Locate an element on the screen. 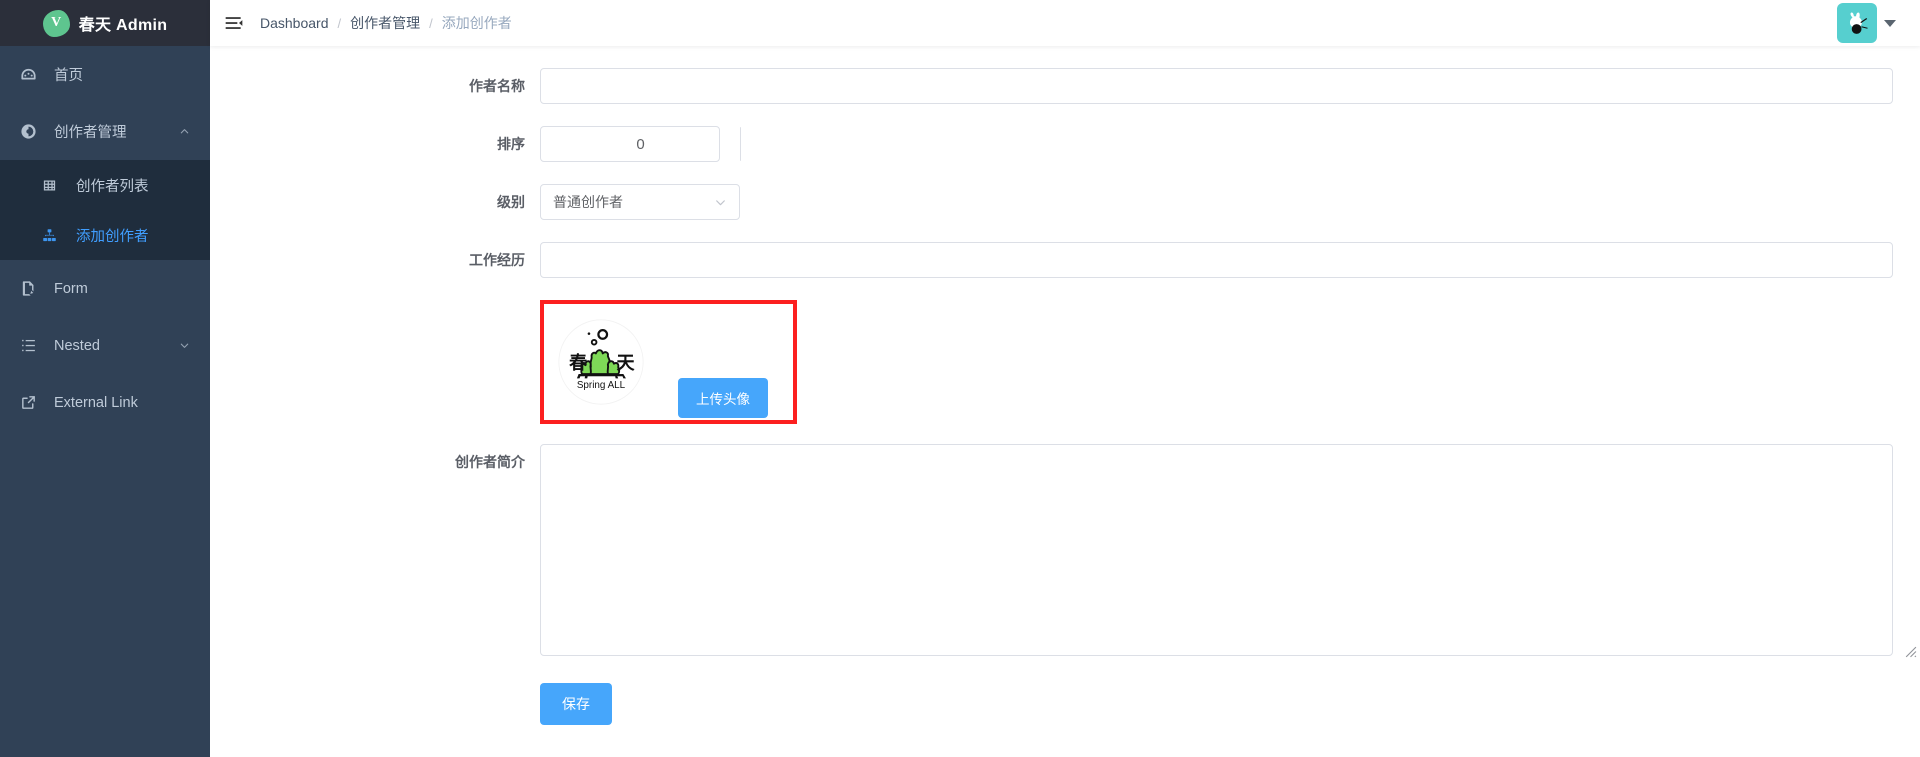 The image size is (1920, 757). dashboard-icon is located at coordinates (31, 75).